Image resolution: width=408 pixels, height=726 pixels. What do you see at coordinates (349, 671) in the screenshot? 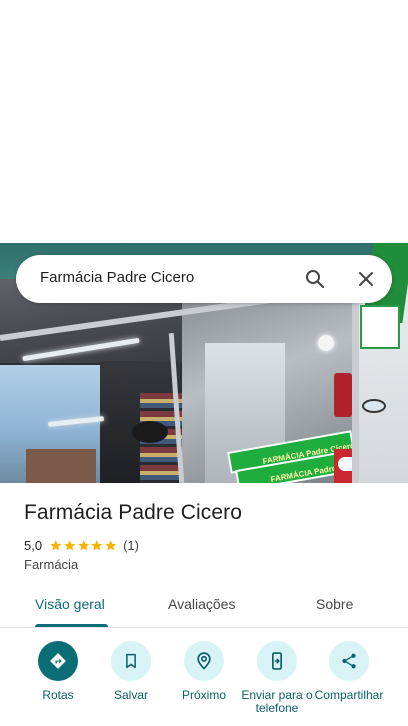
I see `share-button: Compartilhar` at bounding box center [349, 671].